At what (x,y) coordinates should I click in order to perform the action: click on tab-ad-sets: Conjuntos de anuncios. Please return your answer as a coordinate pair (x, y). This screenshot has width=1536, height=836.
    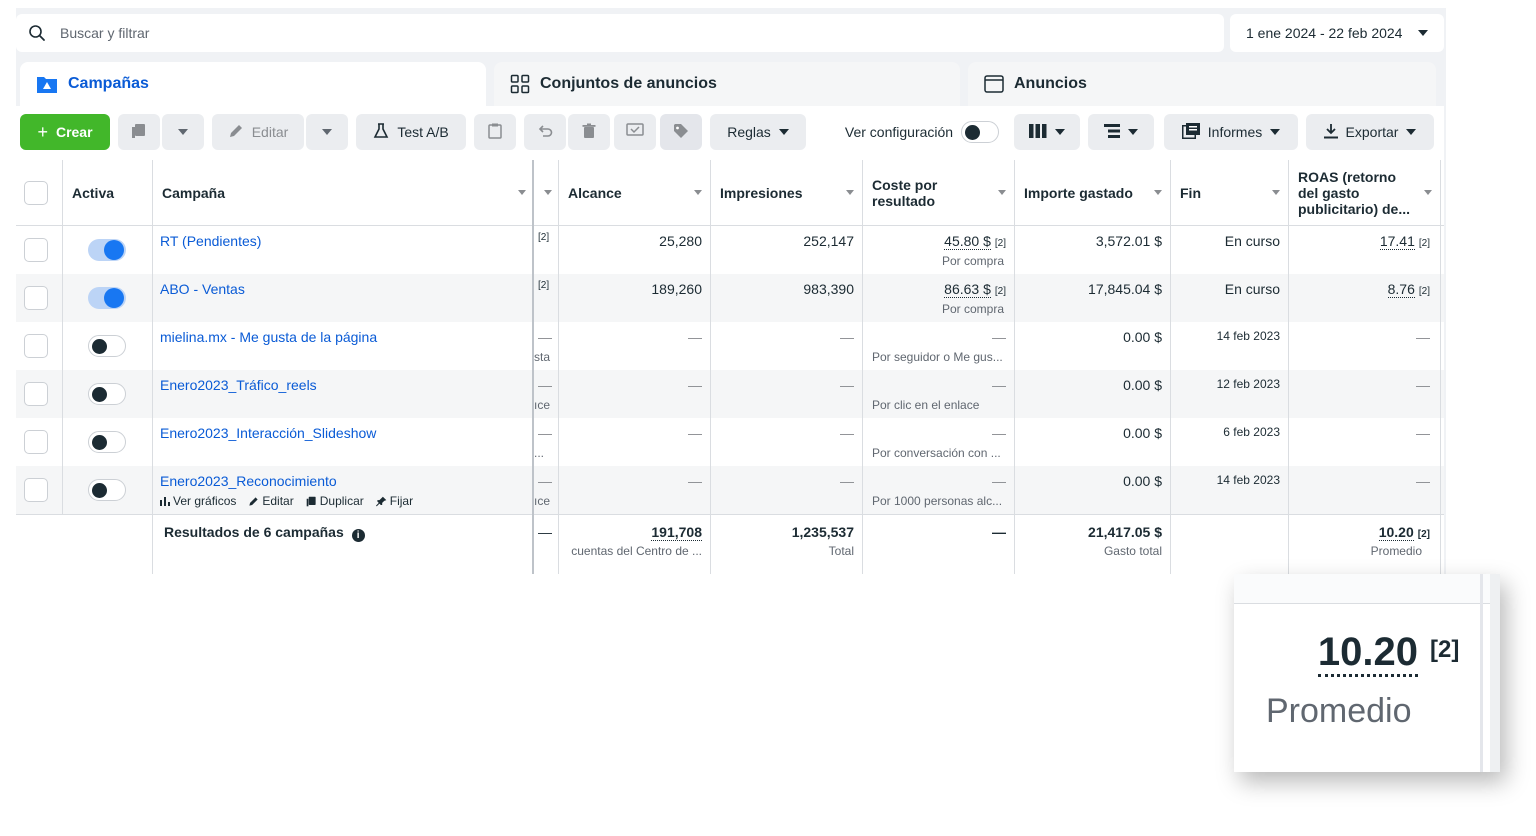
    Looking at the image, I should click on (727, 84).